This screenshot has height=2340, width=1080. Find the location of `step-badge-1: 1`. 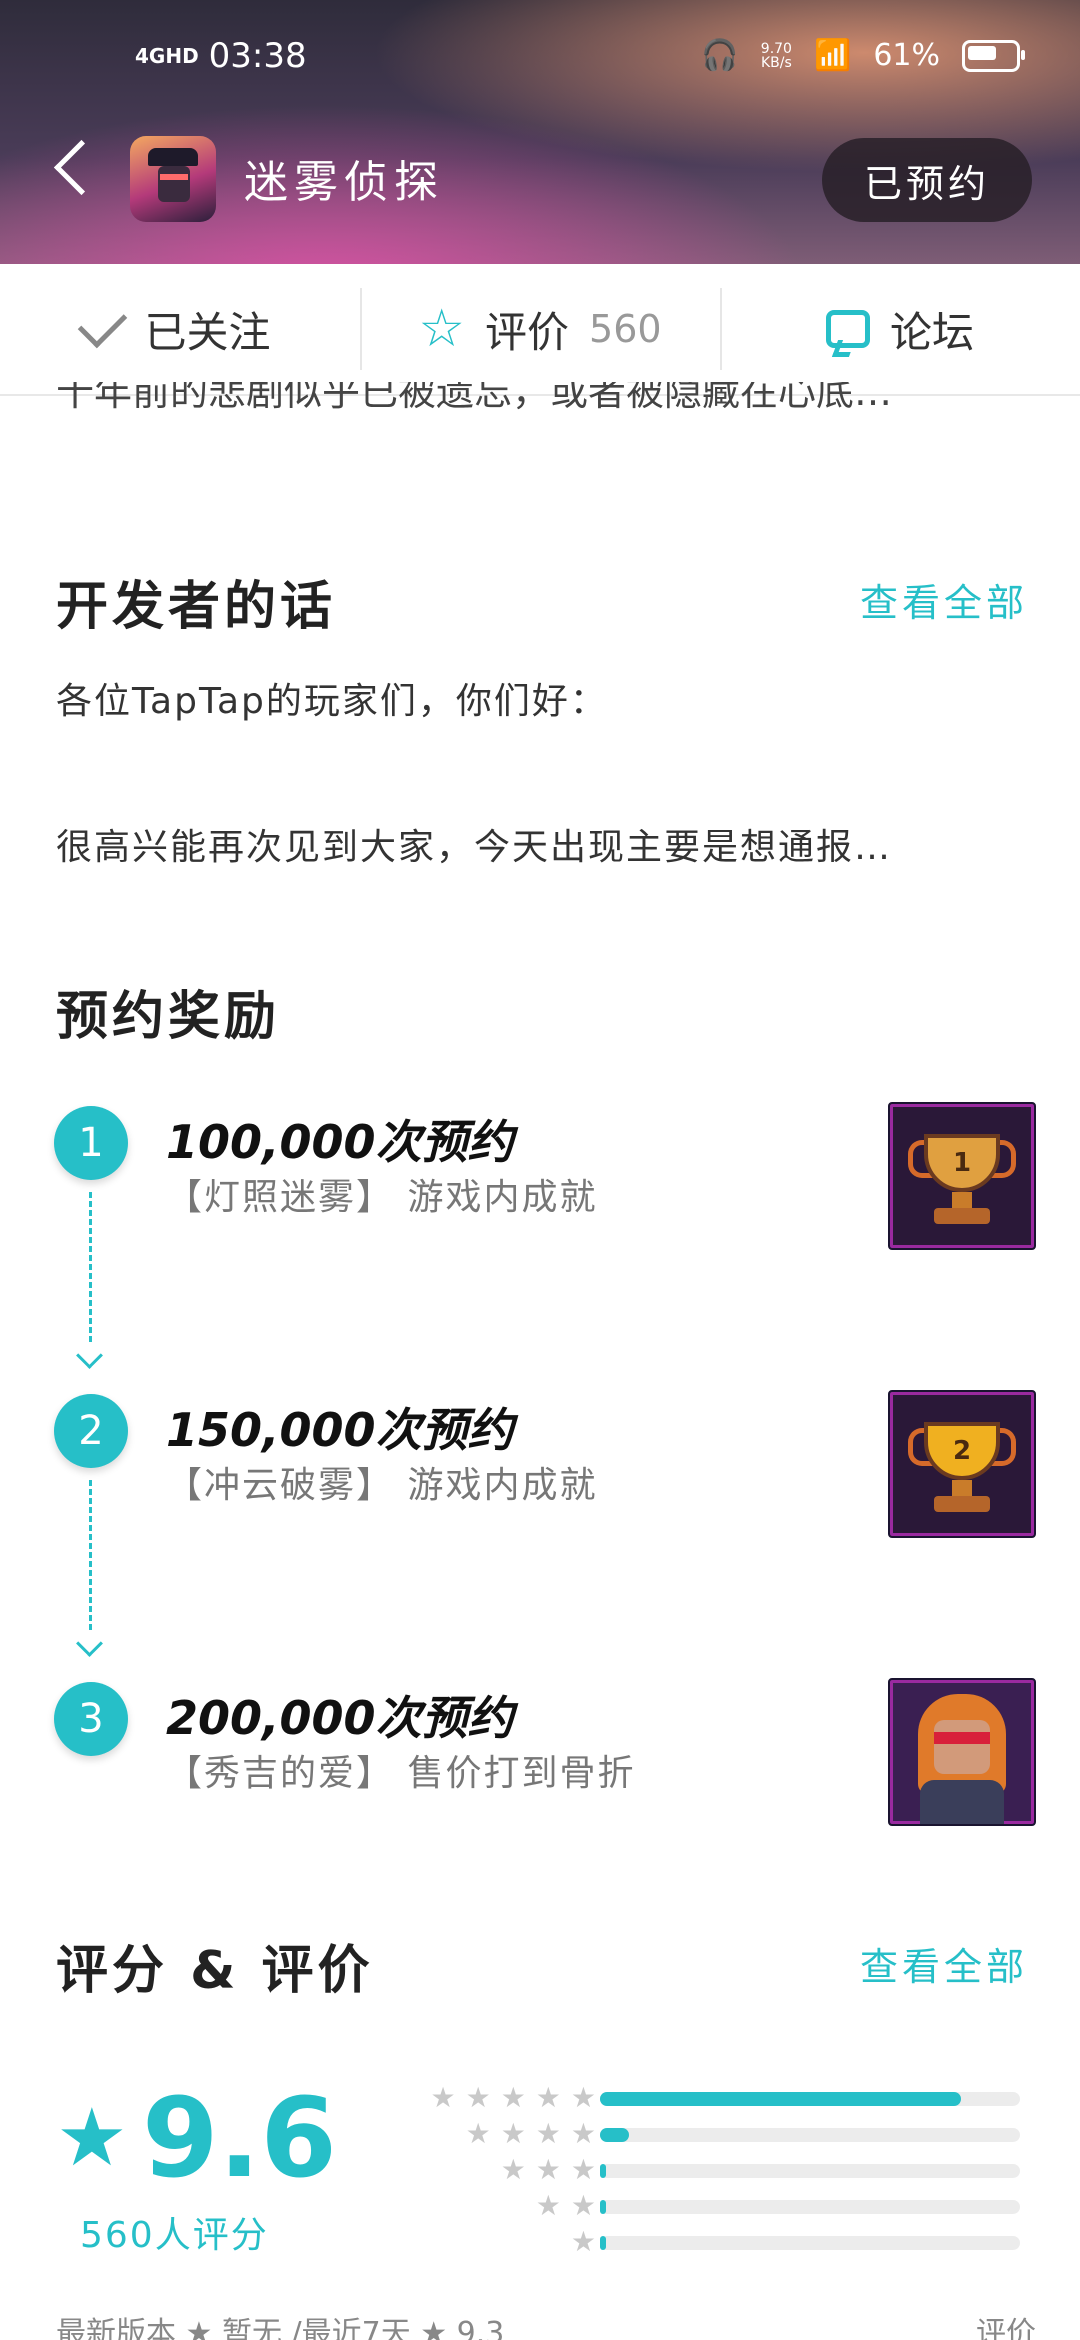

step-badge-1: 1 is located at coordinates (91, 1143).